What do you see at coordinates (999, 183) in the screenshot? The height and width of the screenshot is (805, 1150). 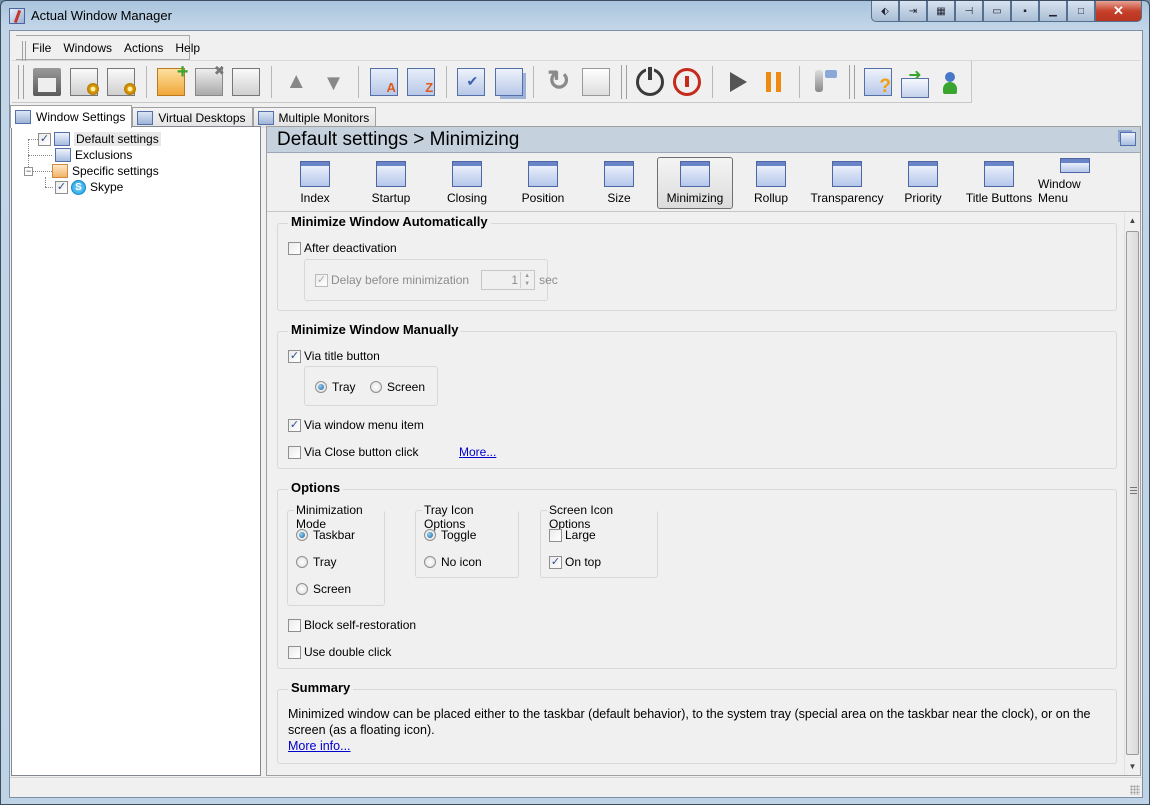 I see `category-title-buttons: Title Buttons` at bounding box center [999, 183].